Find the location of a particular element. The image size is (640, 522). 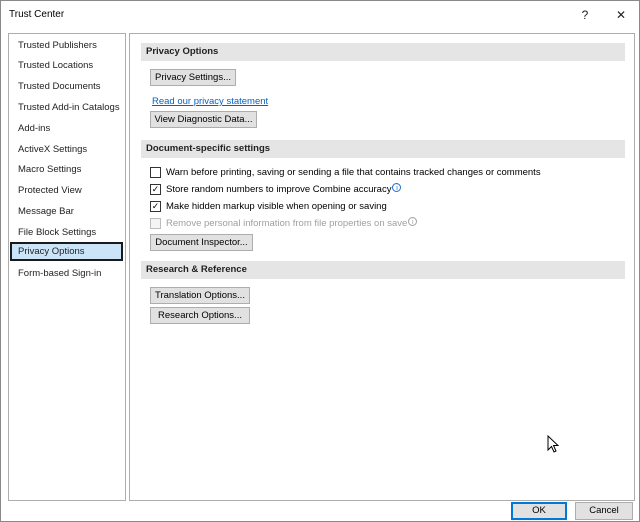

research-reference-heading: Research & Reference is located at coordinates (383, 270).